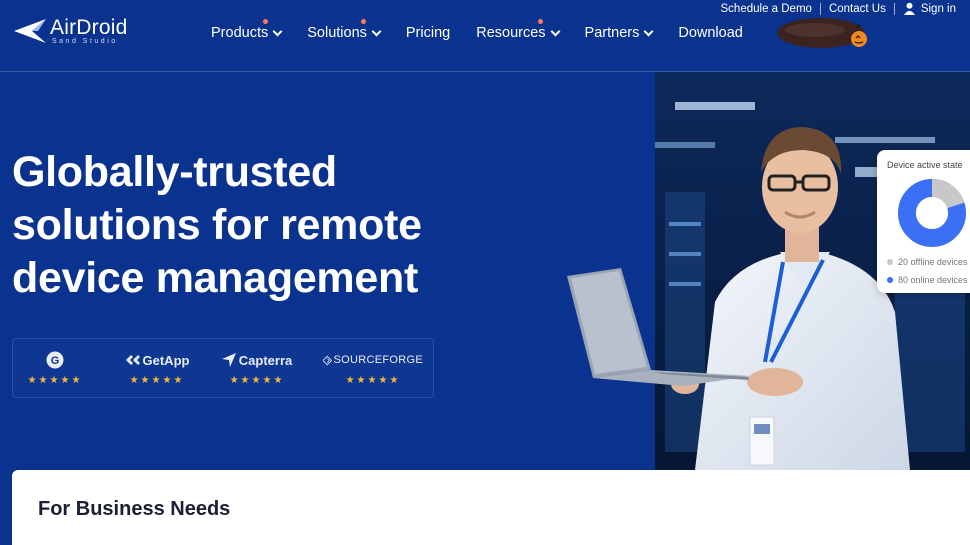  I want to click on nav-products: Products, so click(247, 30).